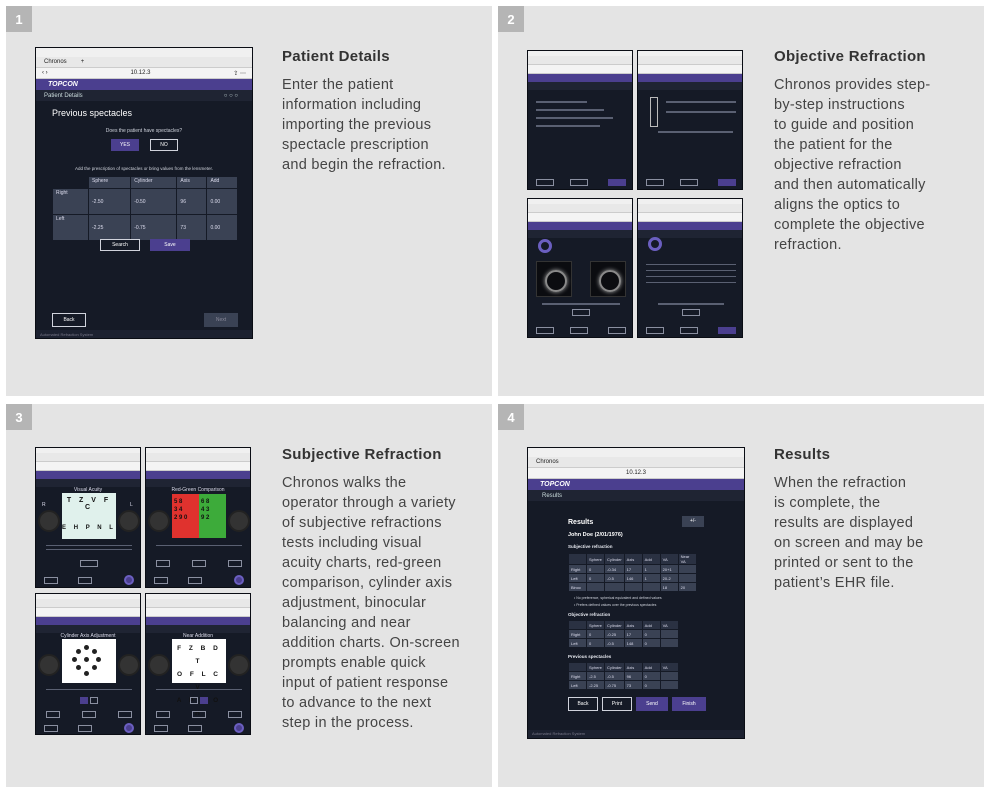  Describe the element at coordinates (554, 279) in the screenshot. I see `right-eye-camera` at that location.